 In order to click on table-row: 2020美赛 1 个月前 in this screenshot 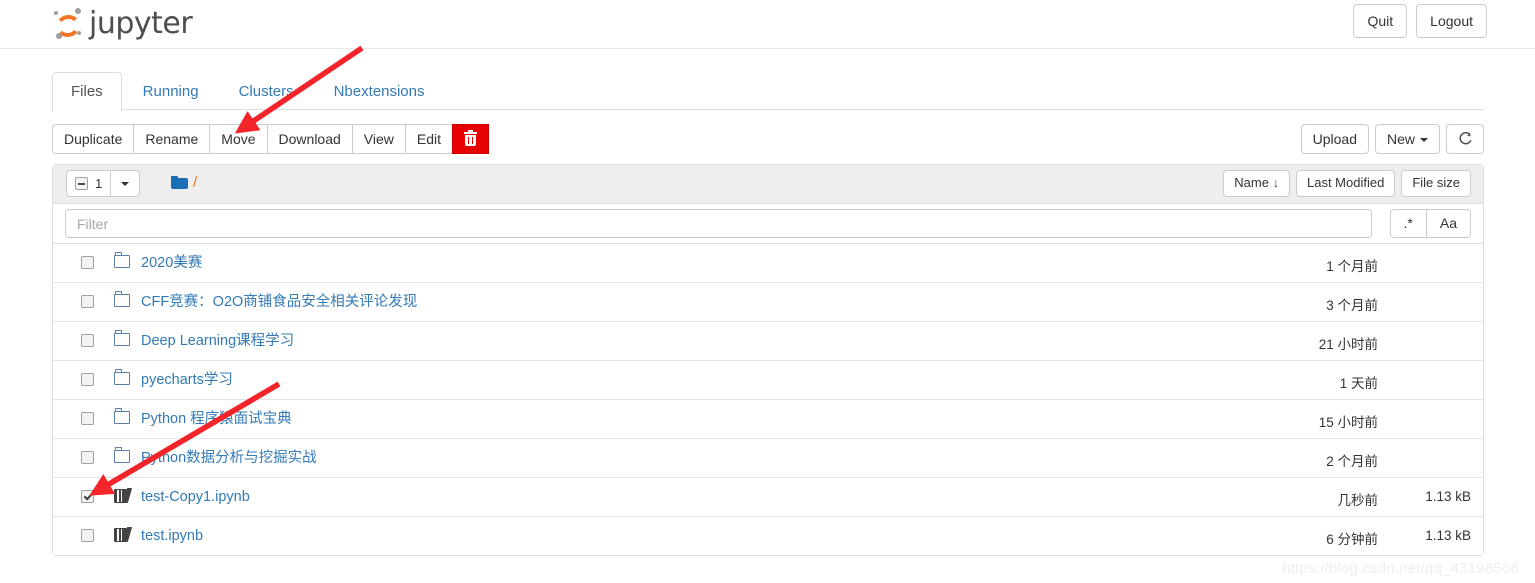, I will do `click(768, 263)`.